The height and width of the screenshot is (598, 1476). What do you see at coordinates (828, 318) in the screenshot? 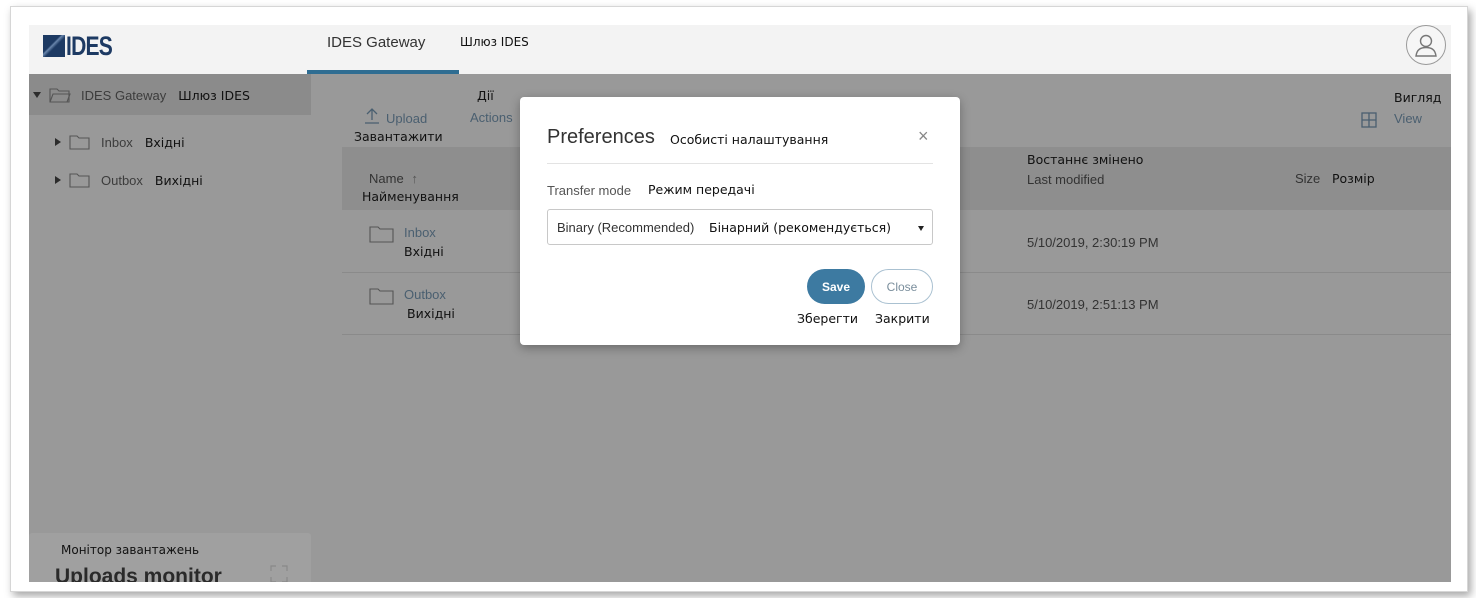
I see `save-label-translation: Зберегти` at bounding box center [828, 318].